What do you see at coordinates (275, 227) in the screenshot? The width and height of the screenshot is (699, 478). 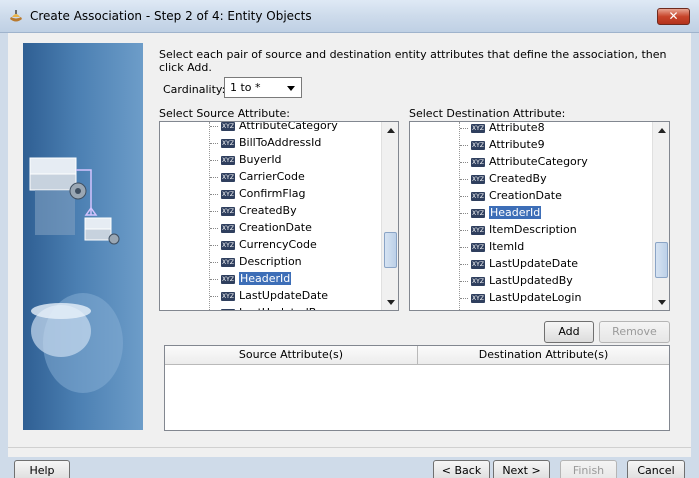 I see `tree-item-label: CreationDate` at bounding box center [275, 227].